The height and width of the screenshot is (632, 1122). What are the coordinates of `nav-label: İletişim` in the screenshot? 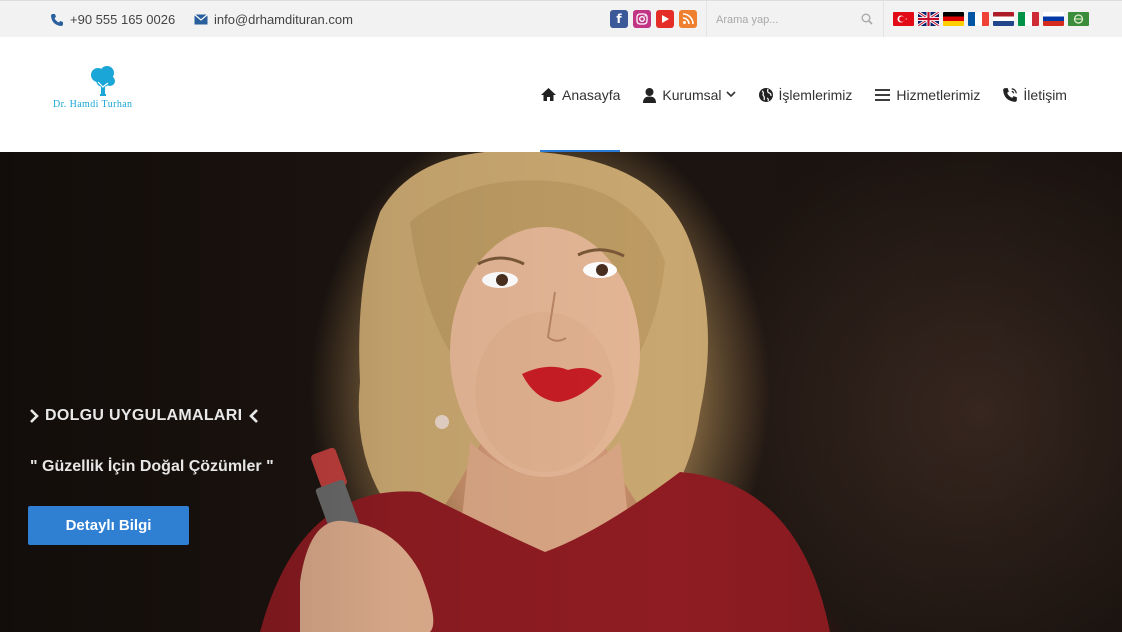 It's located at (1045, 94).